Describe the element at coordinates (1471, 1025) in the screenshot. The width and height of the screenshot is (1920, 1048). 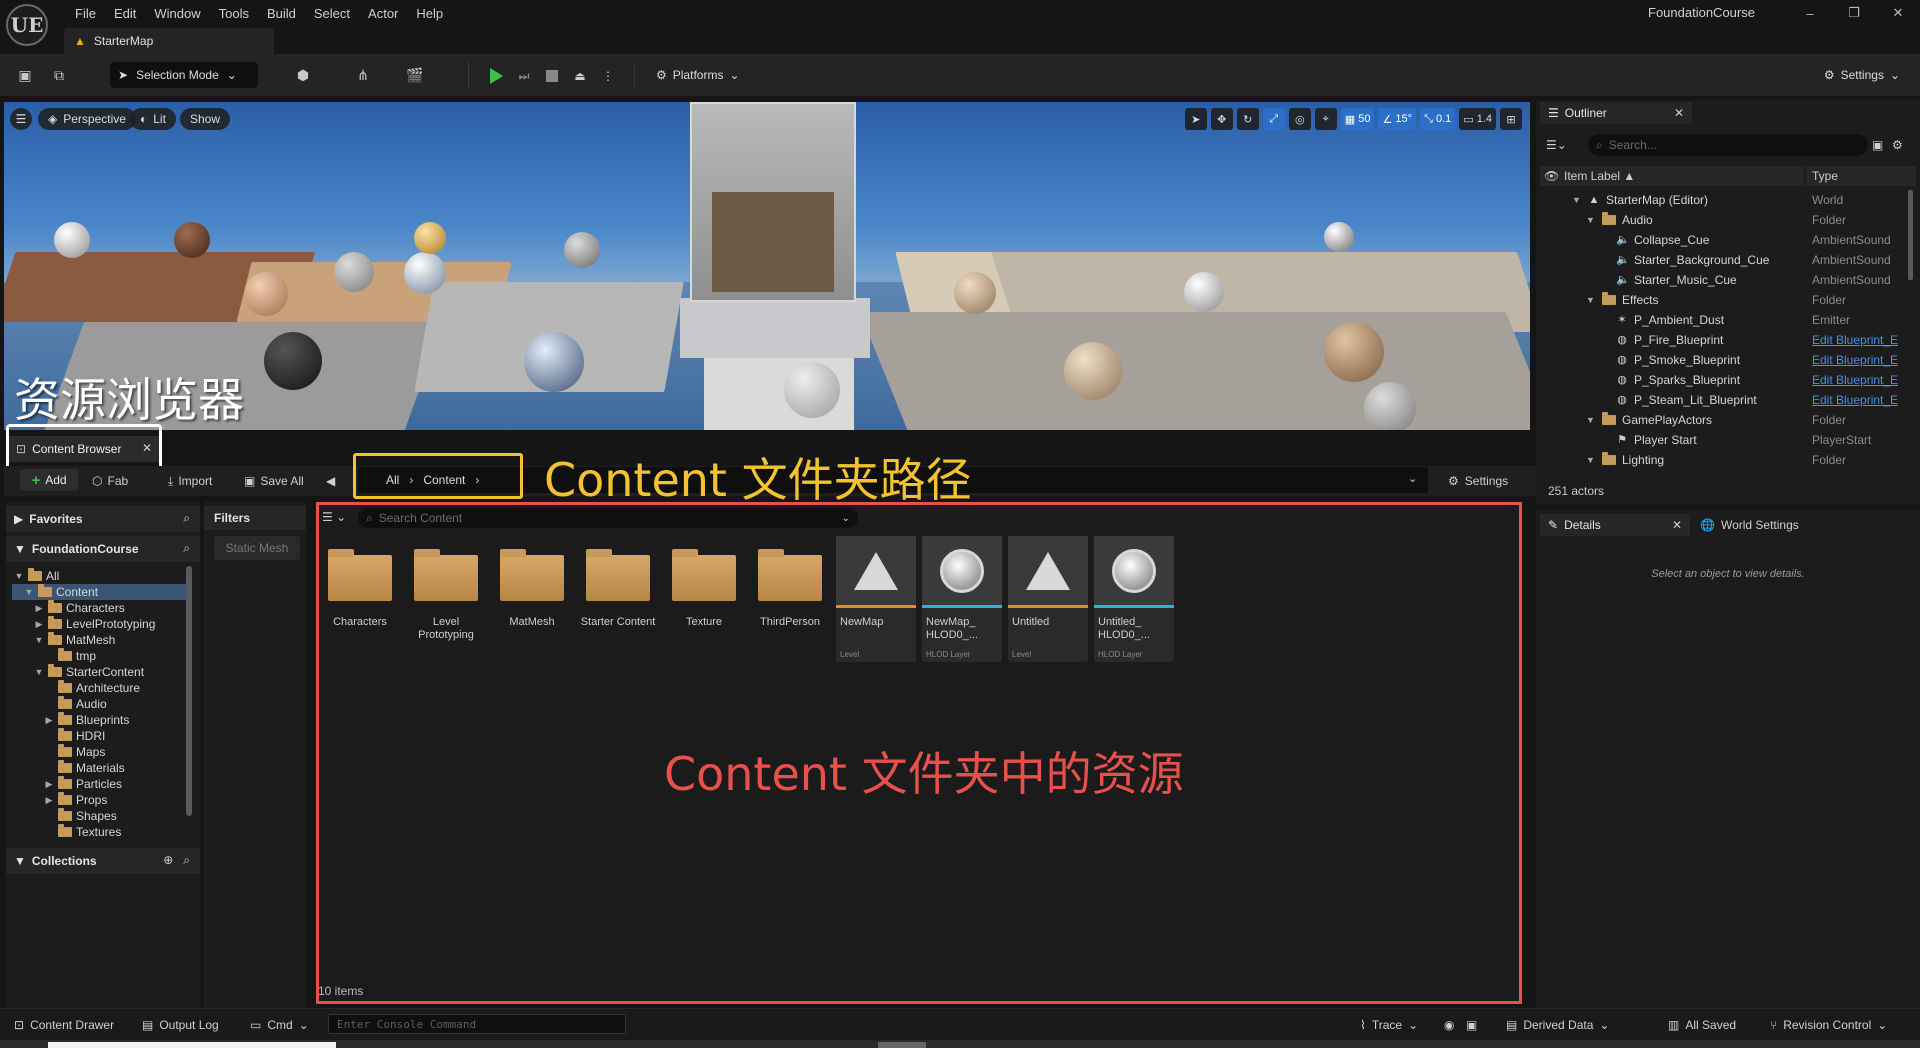
I see `screenshot-icon: ▣` at that location.